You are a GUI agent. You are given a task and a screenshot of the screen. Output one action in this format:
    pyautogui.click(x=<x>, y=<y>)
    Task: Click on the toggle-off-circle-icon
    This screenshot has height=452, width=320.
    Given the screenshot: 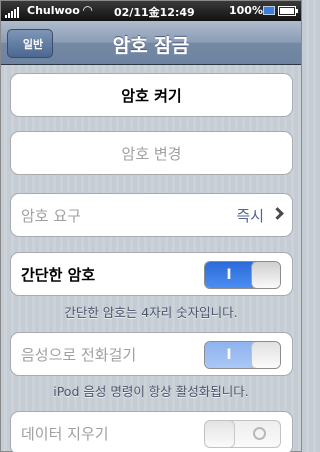 What is the action you would take?
    pyautogui.click(x=259, y=433)
    